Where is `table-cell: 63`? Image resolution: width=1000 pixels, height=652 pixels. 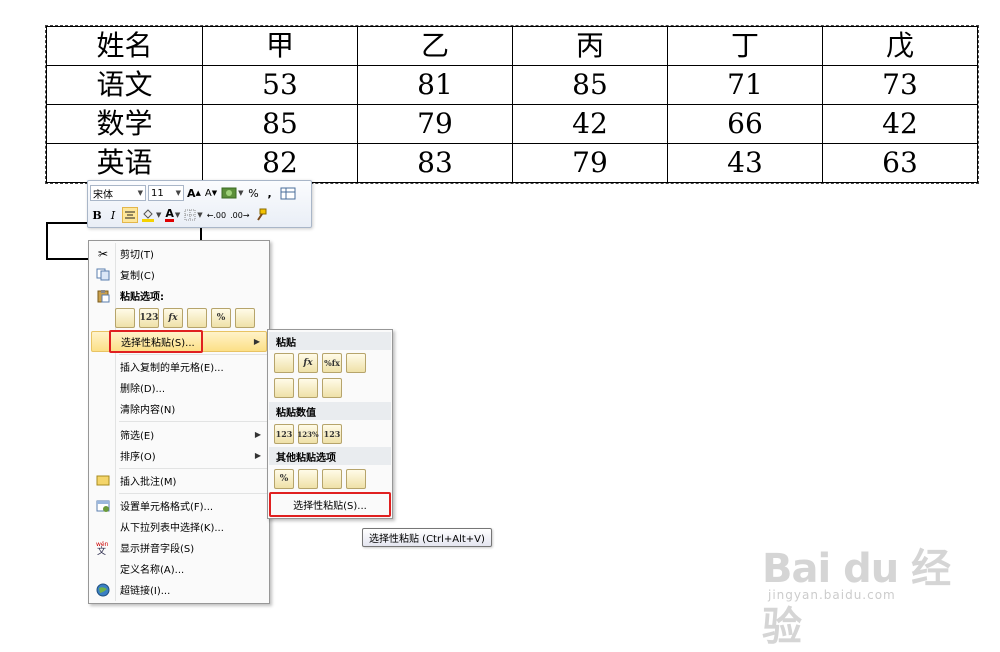
table-cell: 63 is located at coordinates (900, 163).